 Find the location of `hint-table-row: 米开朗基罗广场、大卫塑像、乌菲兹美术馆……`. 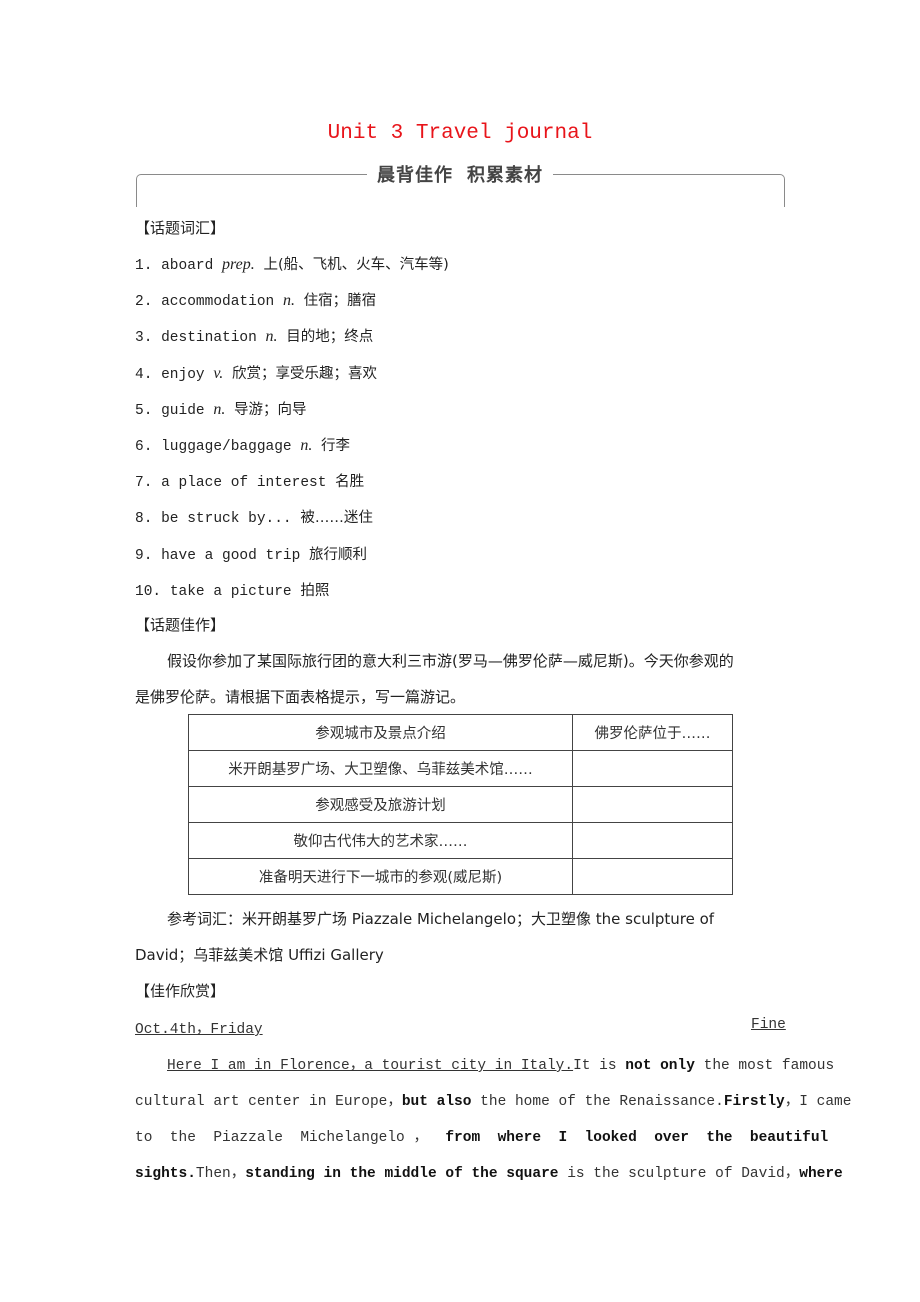

hint-table-row: 米开朗基罗广场、大卫塑像、乌菲兹美术馆…… is located at coordinates (460, 768).